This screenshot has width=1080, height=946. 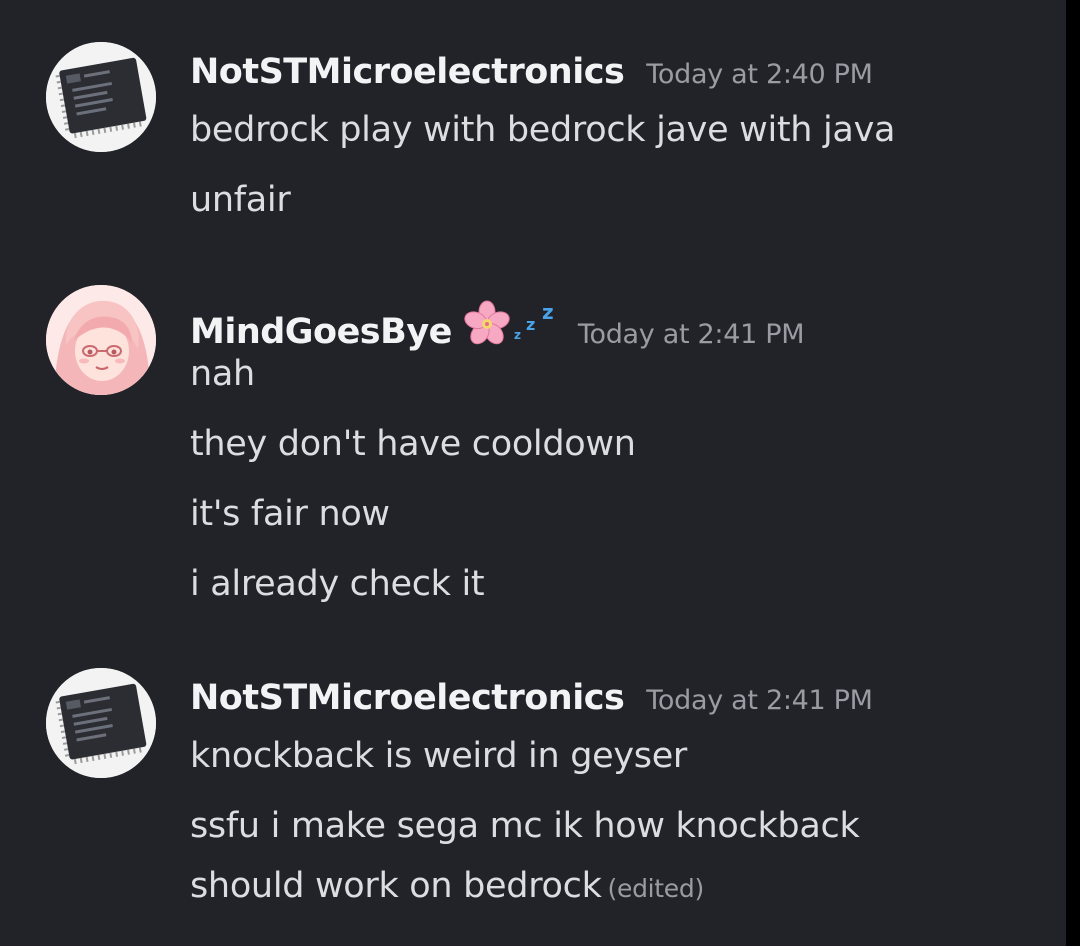 What do you see at coordinates (290, 514) in the screenshot?
I see `message-text: it's fair now` at bounding box center [290, 514].